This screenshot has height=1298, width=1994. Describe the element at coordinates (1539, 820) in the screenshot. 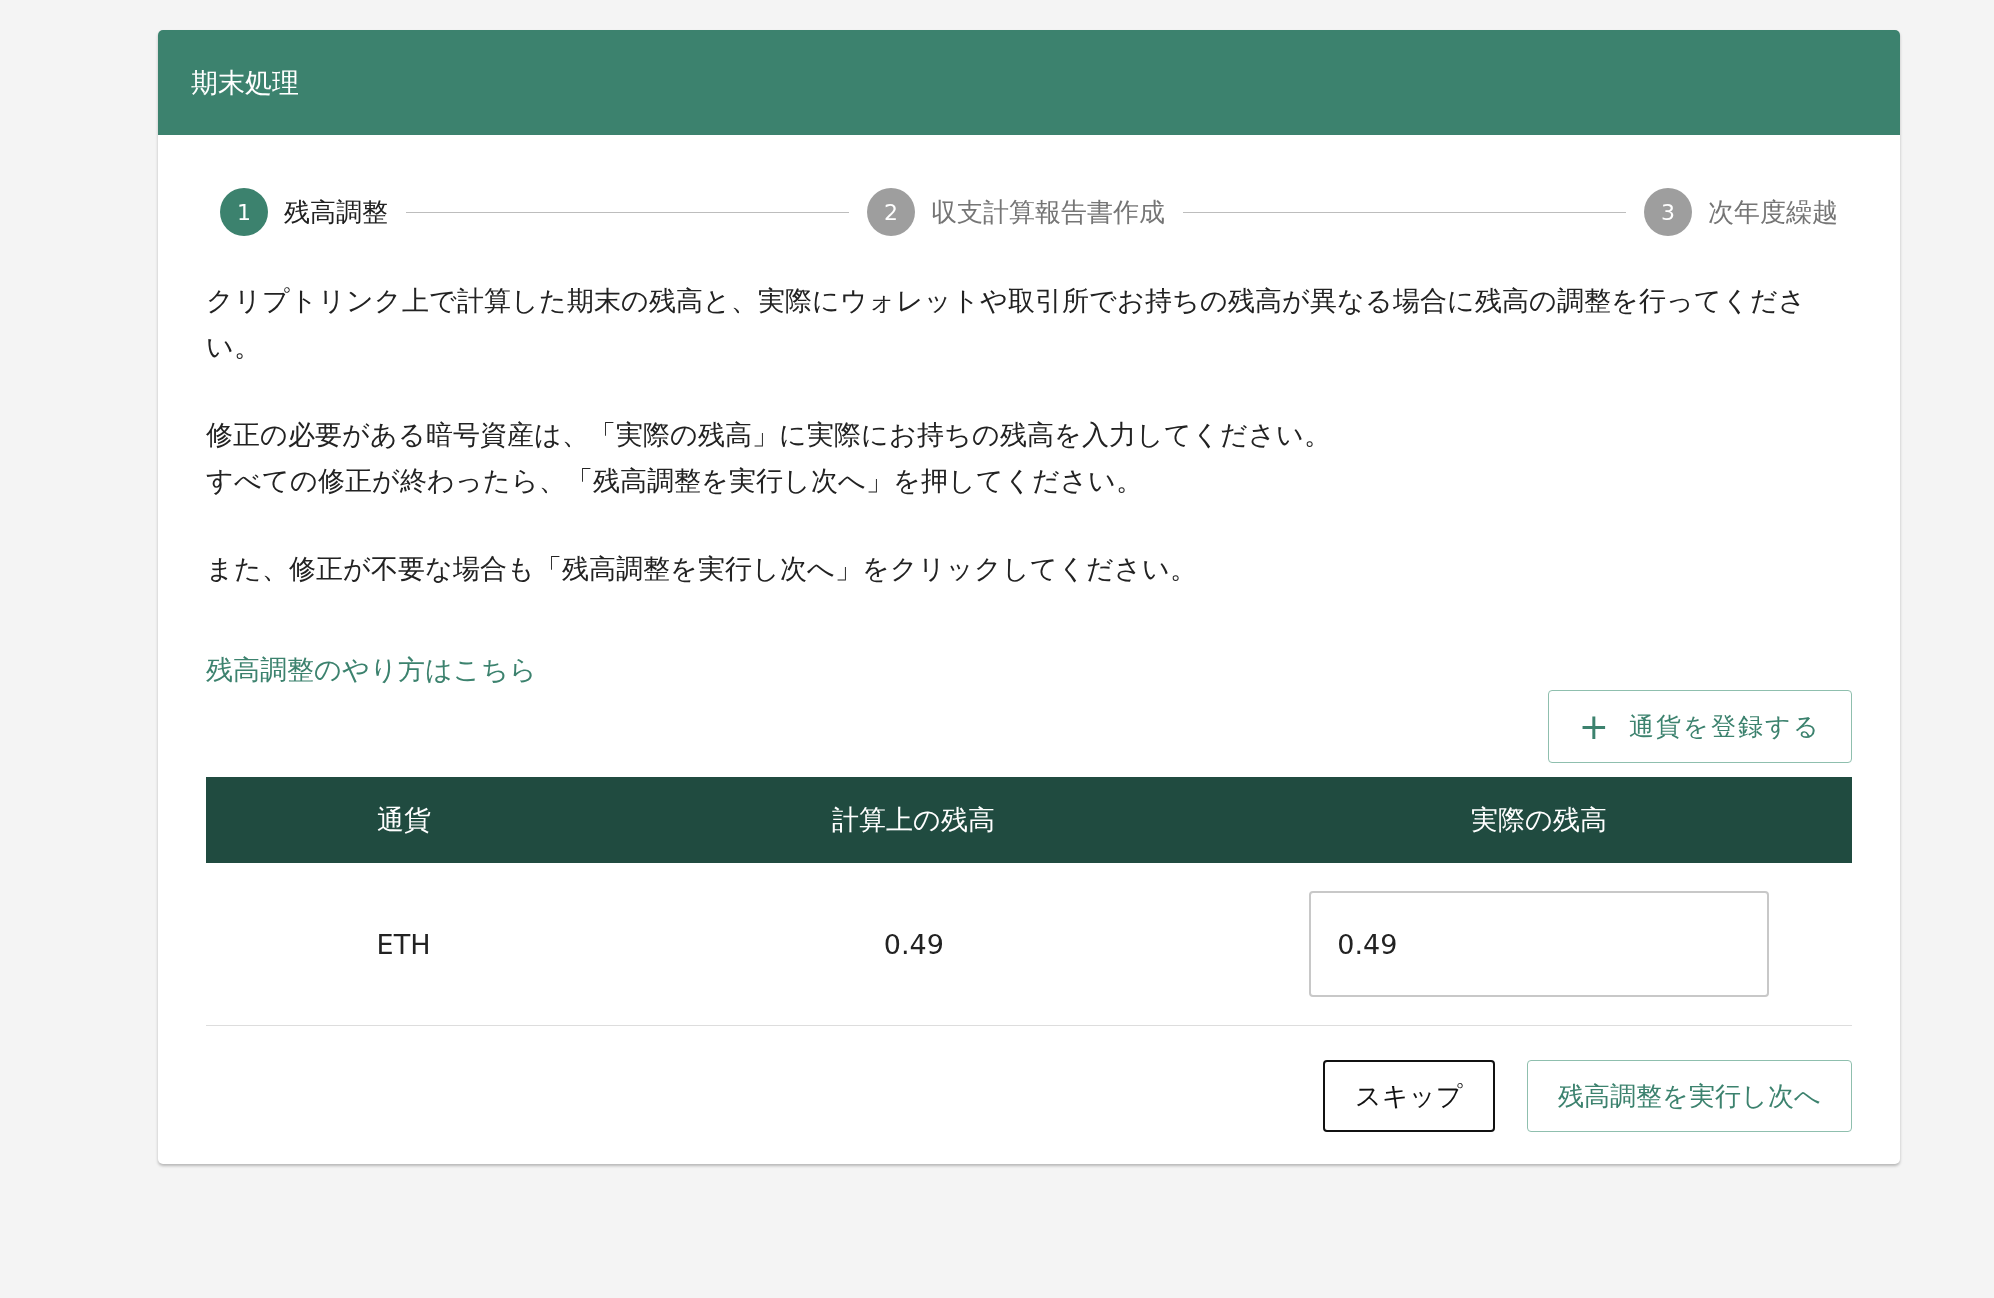

I see `column-header: 実際の残高` at that location.